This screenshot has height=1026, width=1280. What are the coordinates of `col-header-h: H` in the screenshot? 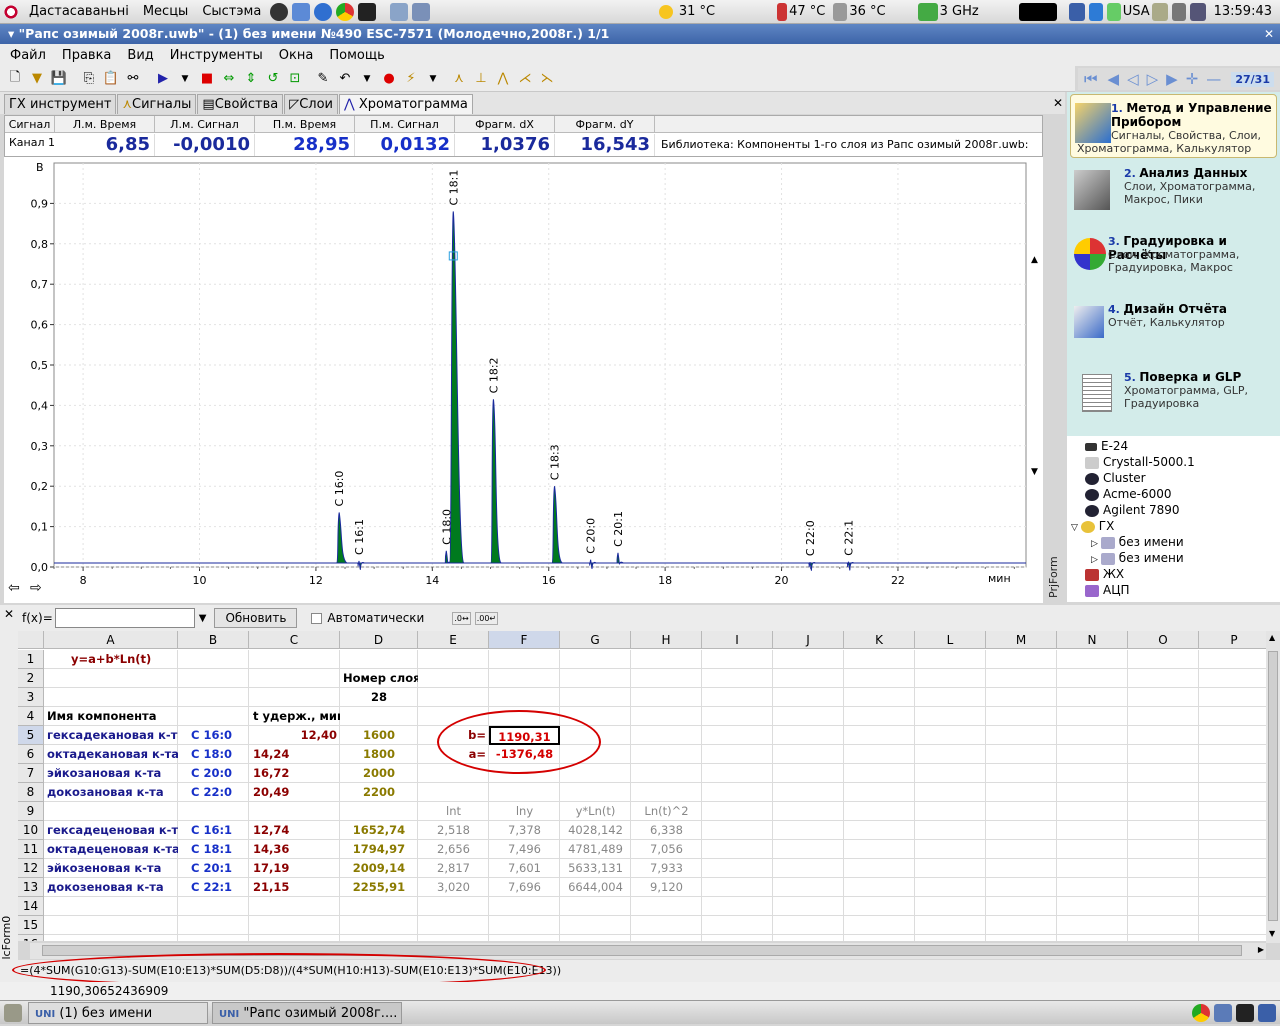 It's located at (666, 640).